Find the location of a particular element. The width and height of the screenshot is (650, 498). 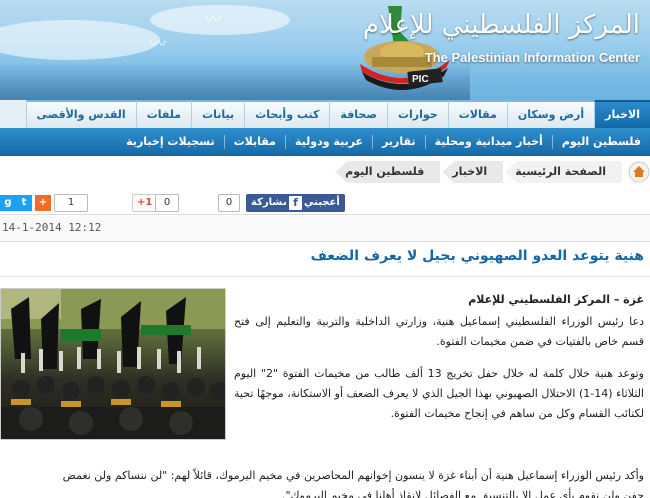

title-divider is located at coordinates (325, 276).